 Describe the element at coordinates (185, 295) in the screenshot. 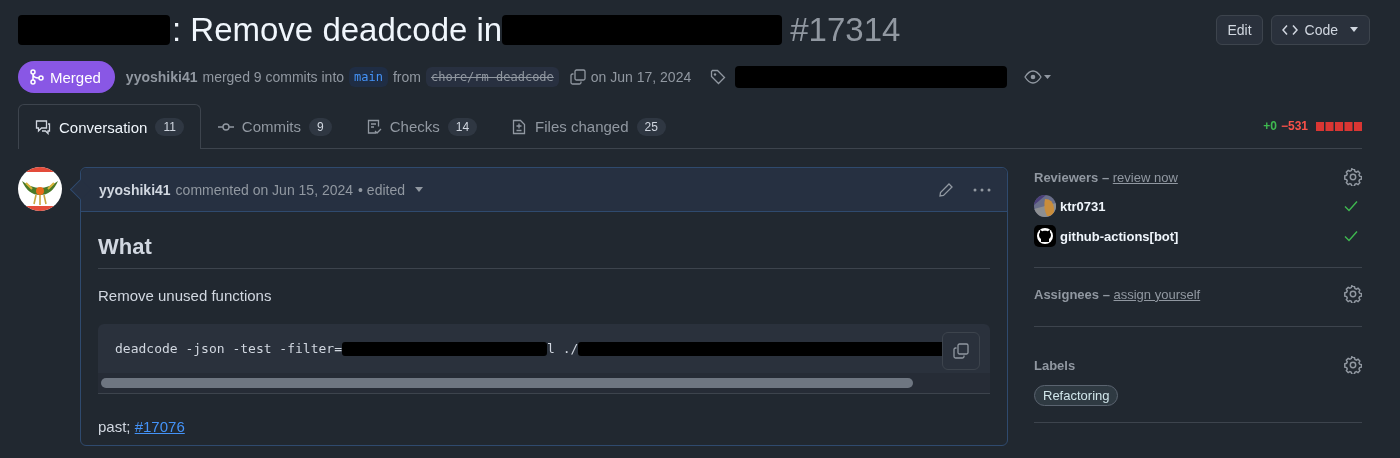

I see `body-text: Remove unused functions` at that location.